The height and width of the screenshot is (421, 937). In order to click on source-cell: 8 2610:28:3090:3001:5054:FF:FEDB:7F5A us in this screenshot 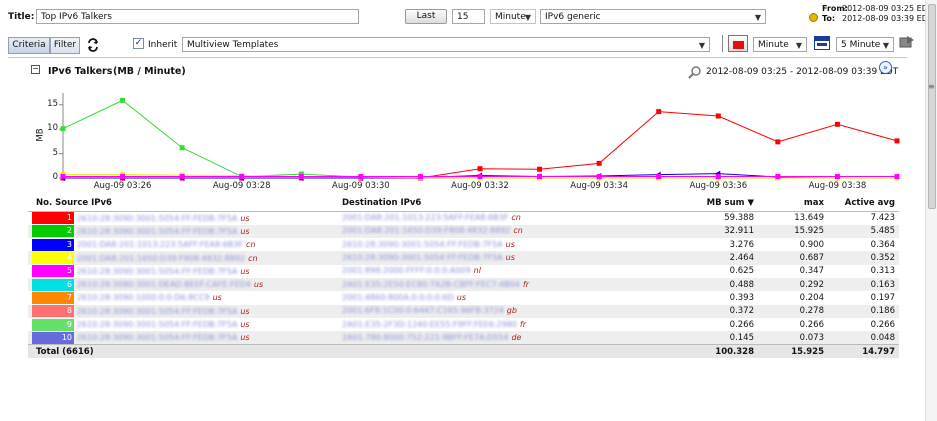, I will do `click(183, 311)`.